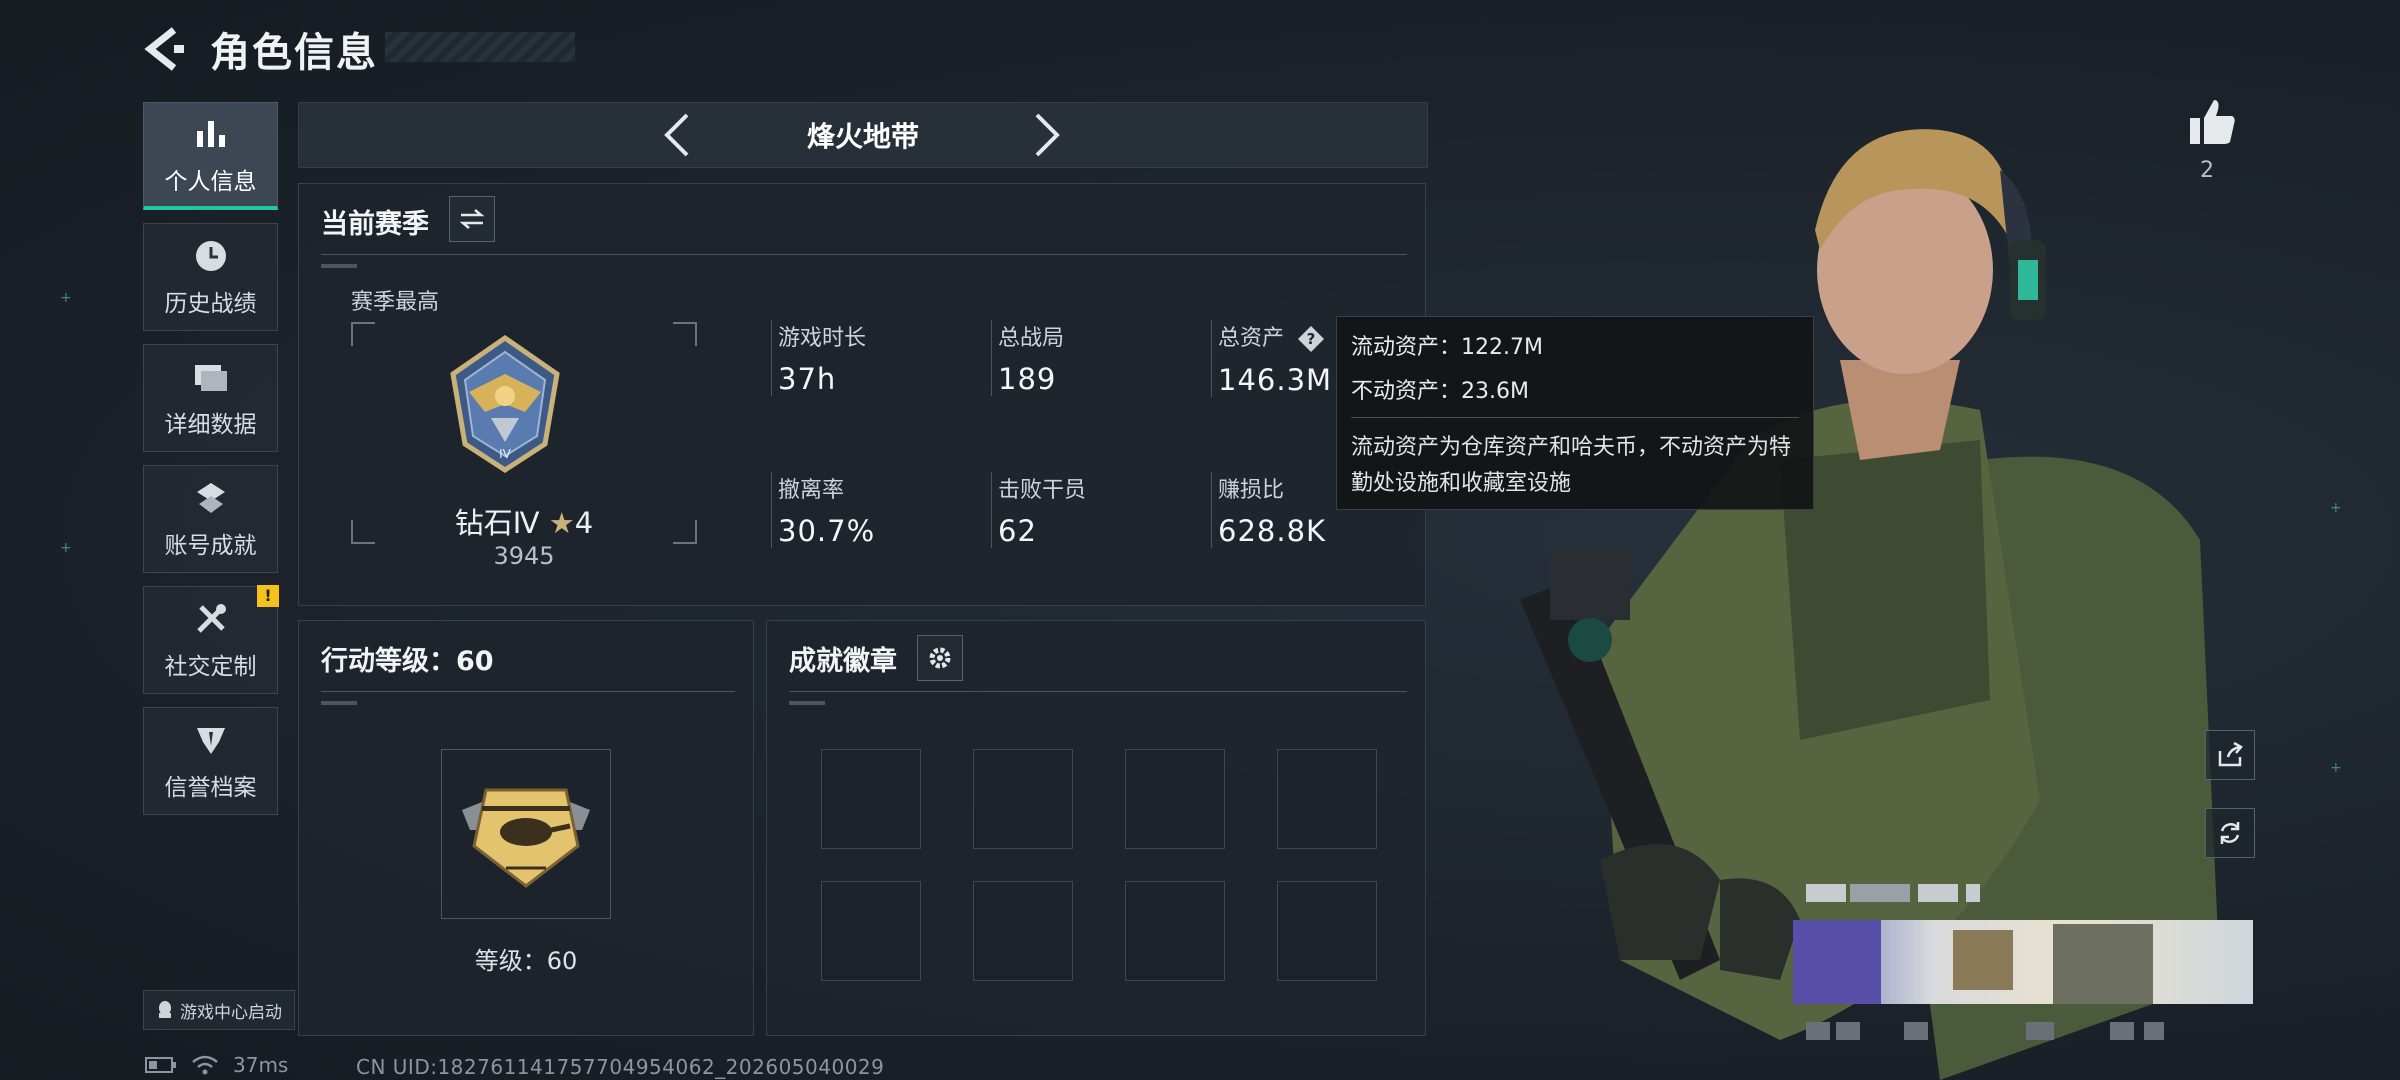  Describe the element at coordinates (210, 277) in the screenshot. I see `sidebar-item-history: 历史战绩` at that location.